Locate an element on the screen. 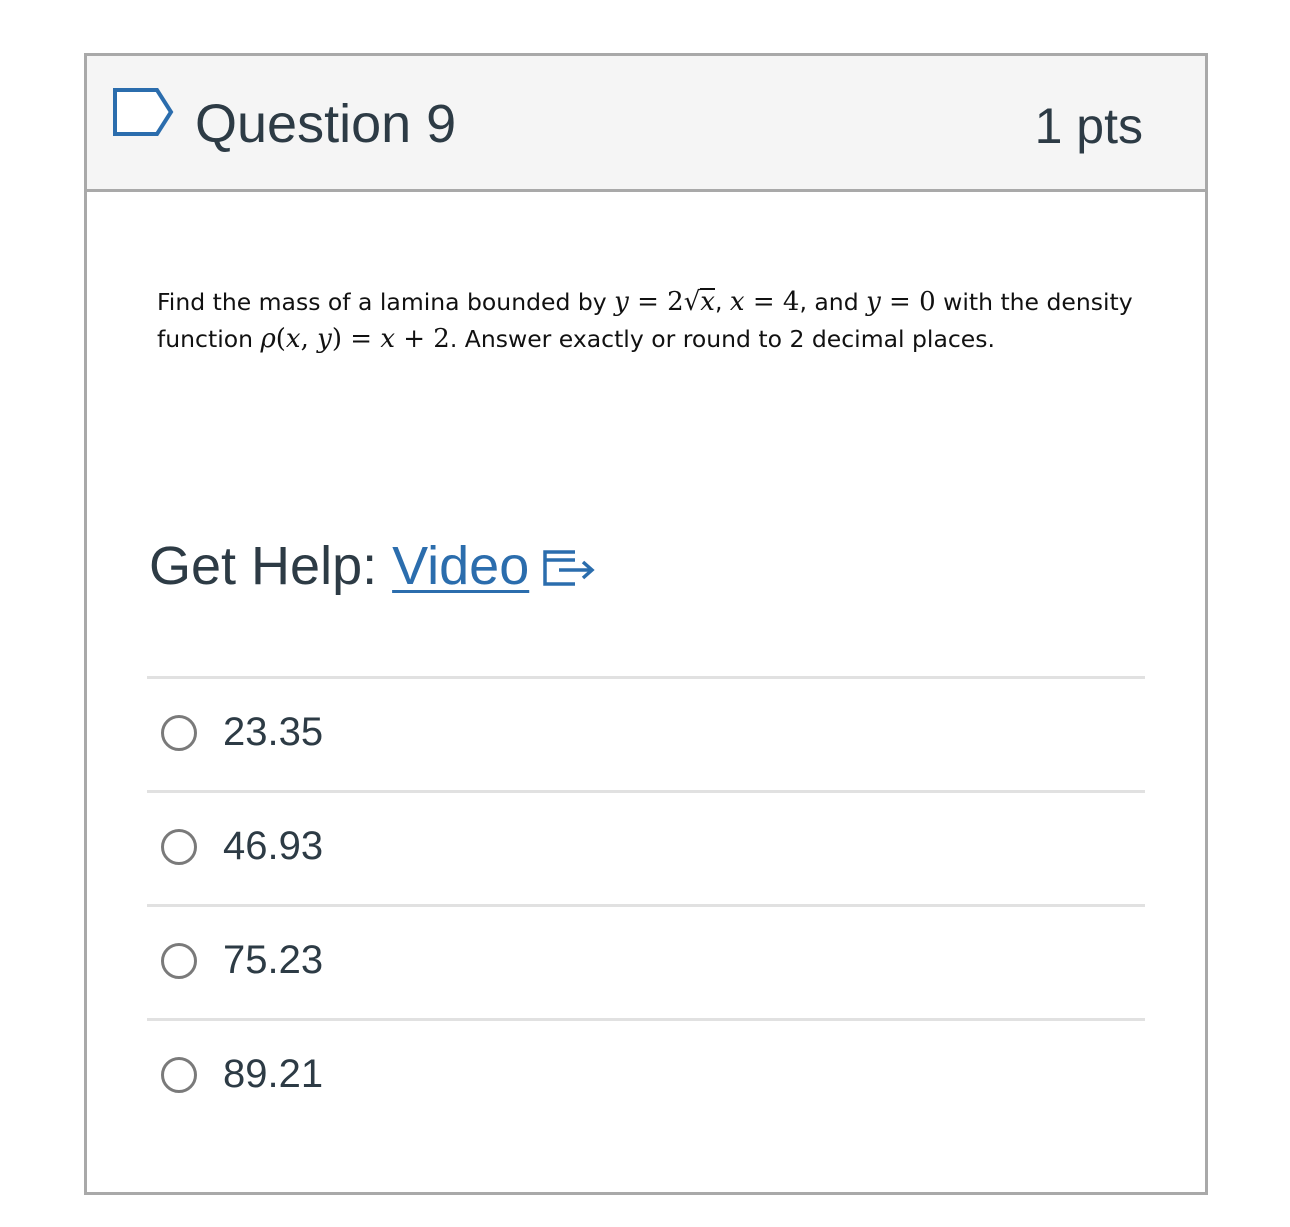 The height and width of the screenshot is (1227, 1290). prompt-text: , is located at coordinates (722, 302).